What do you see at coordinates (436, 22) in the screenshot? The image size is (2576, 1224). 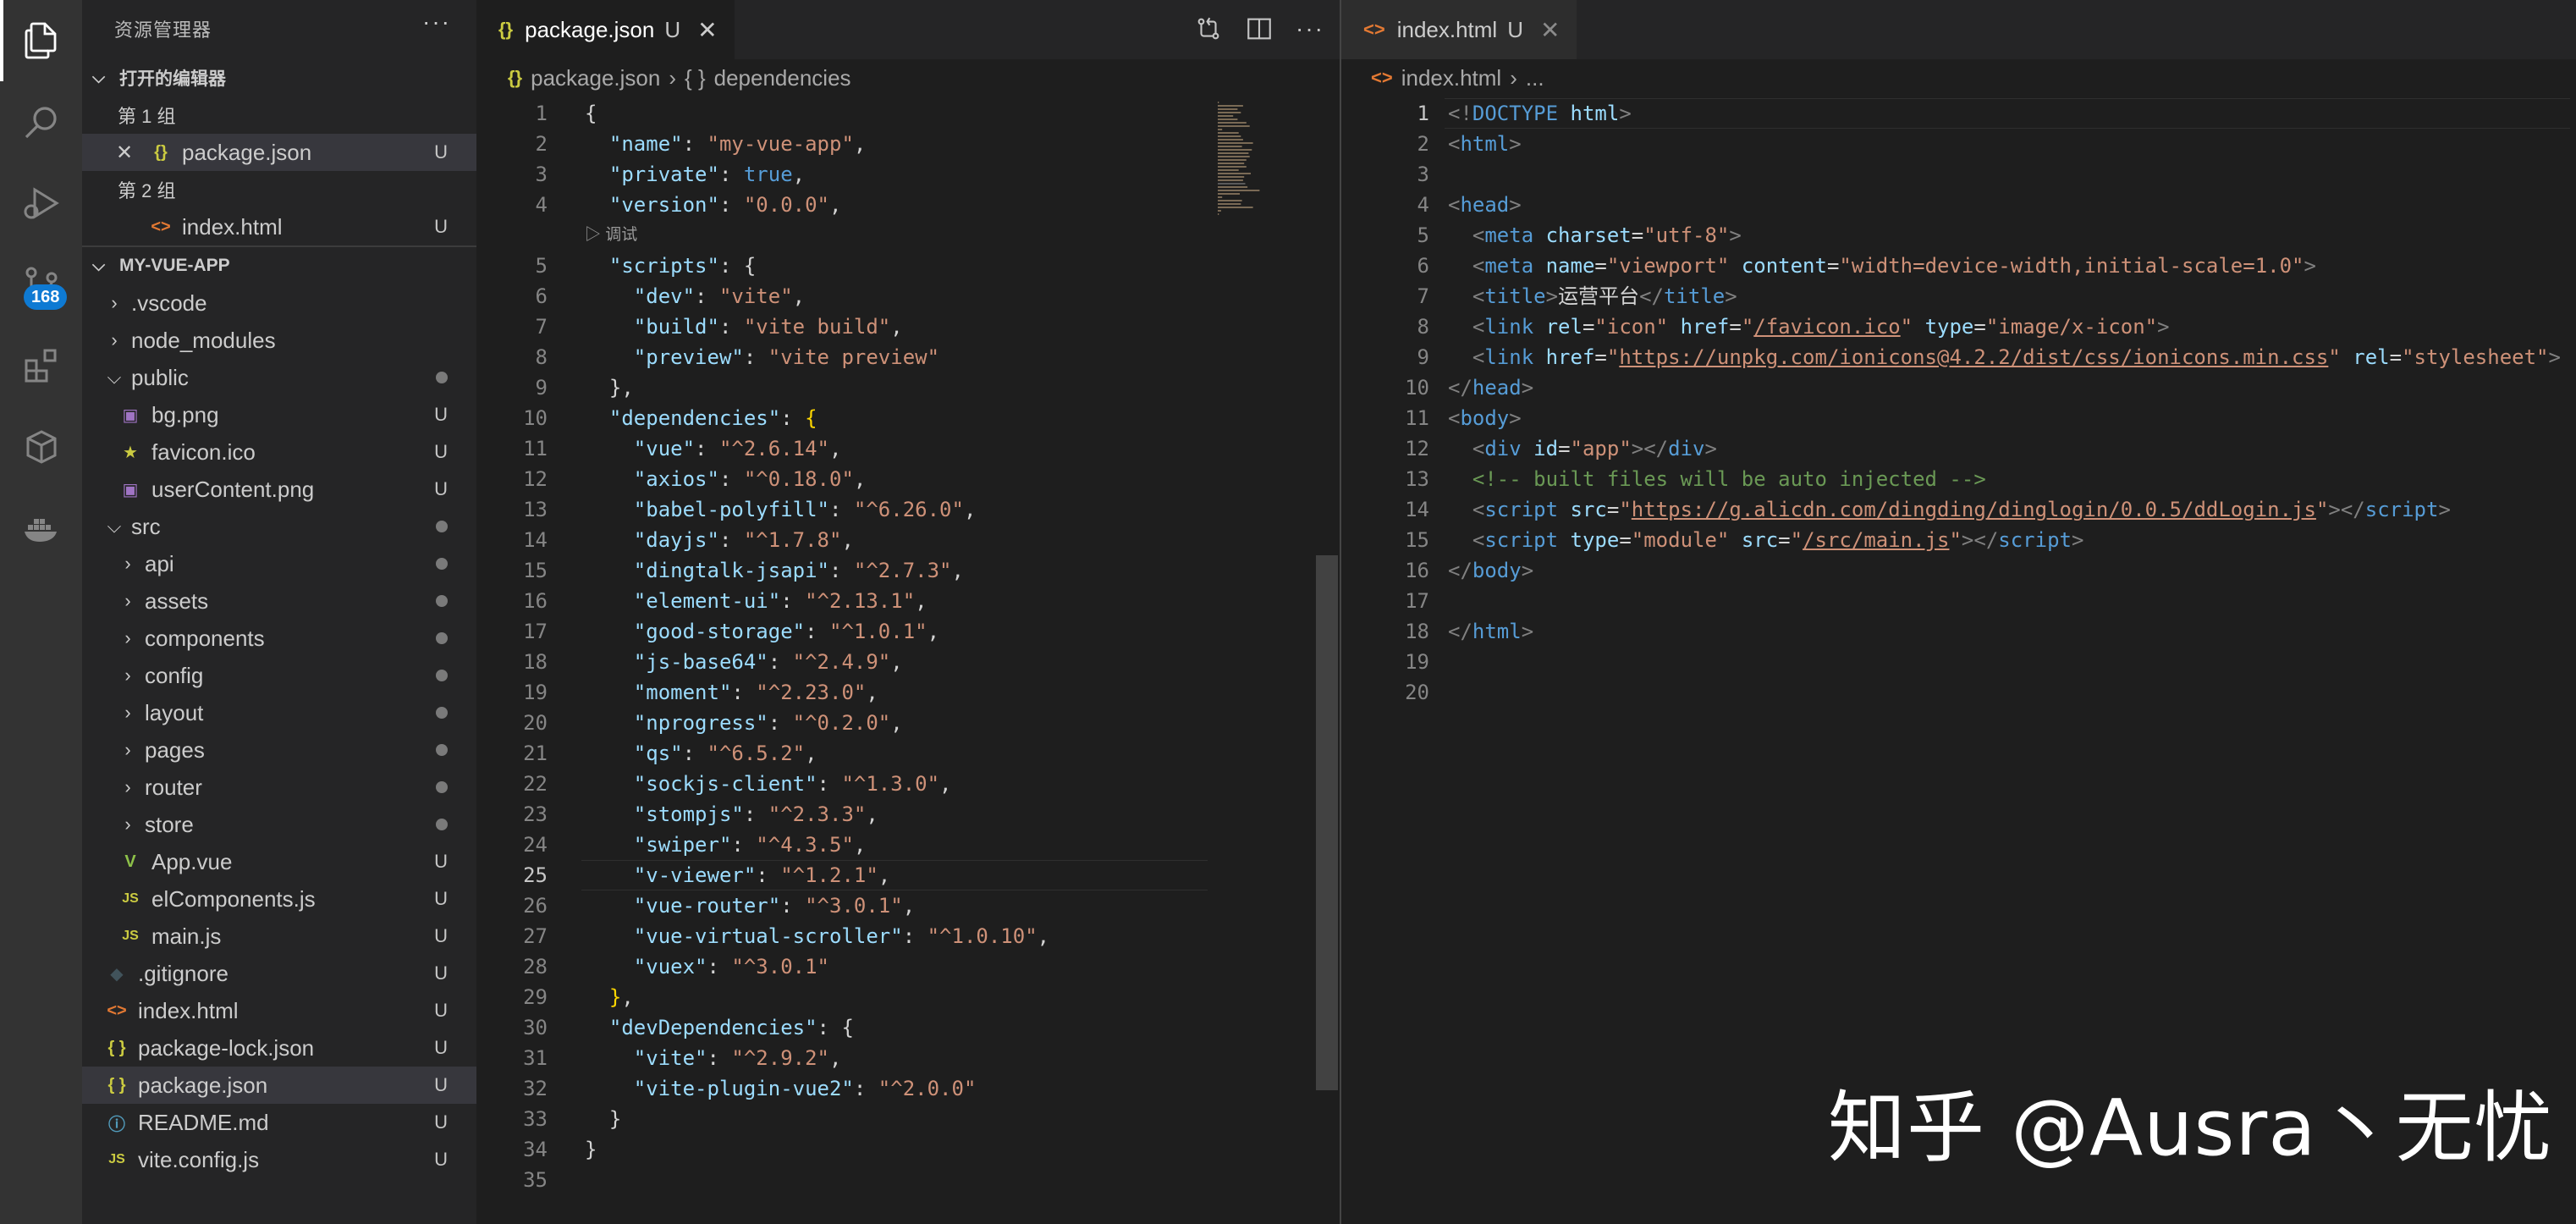 I see `explorer-more-button: ···` at bounding box center [436, 22].